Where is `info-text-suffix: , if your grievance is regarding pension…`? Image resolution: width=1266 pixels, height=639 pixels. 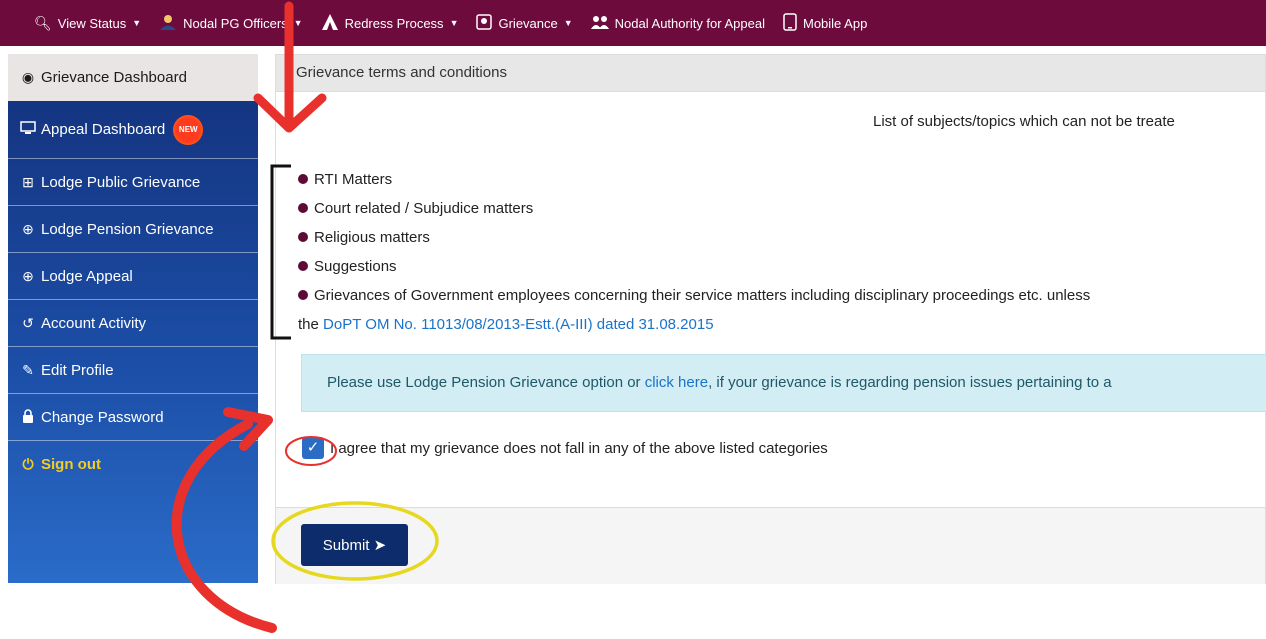 info-text-suffix: , if your grievance is regarding pension… is located at coordinates (910, 382).